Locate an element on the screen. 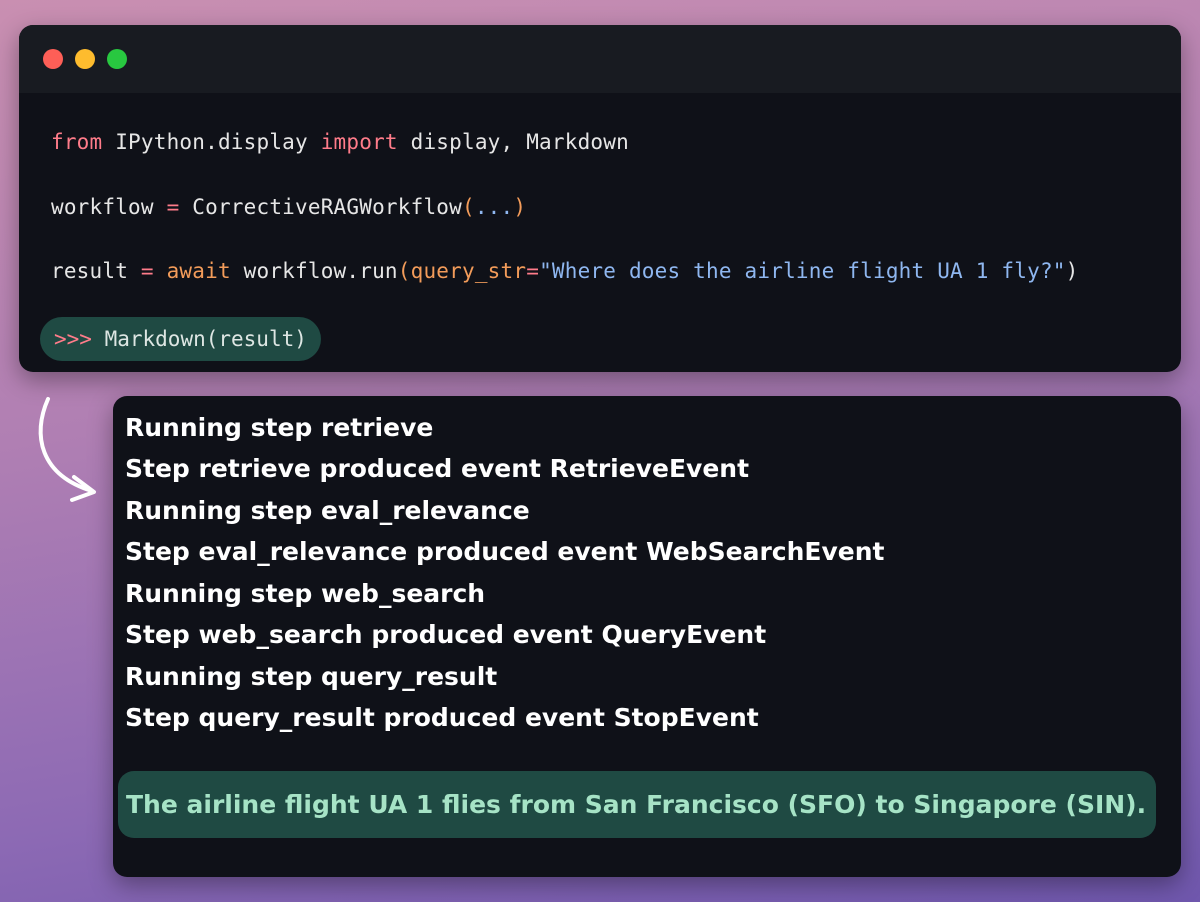 The width and height of the screenshot is (1200, 902). code-line-workflow: workflow = CorrectiveRAGWorkflow(...) is located at coordinates (288, 207).